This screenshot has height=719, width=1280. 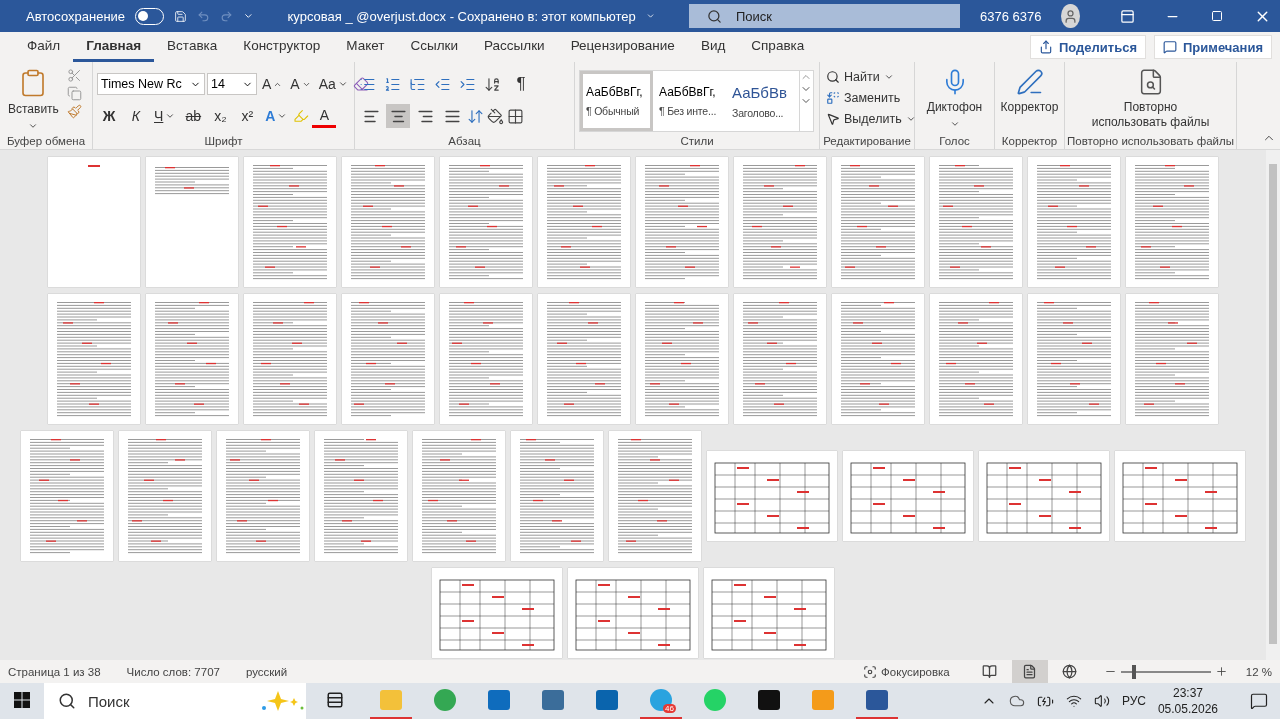 I want to click on group-label: Повторно использовать файлы, so click(x=1150, y=141).